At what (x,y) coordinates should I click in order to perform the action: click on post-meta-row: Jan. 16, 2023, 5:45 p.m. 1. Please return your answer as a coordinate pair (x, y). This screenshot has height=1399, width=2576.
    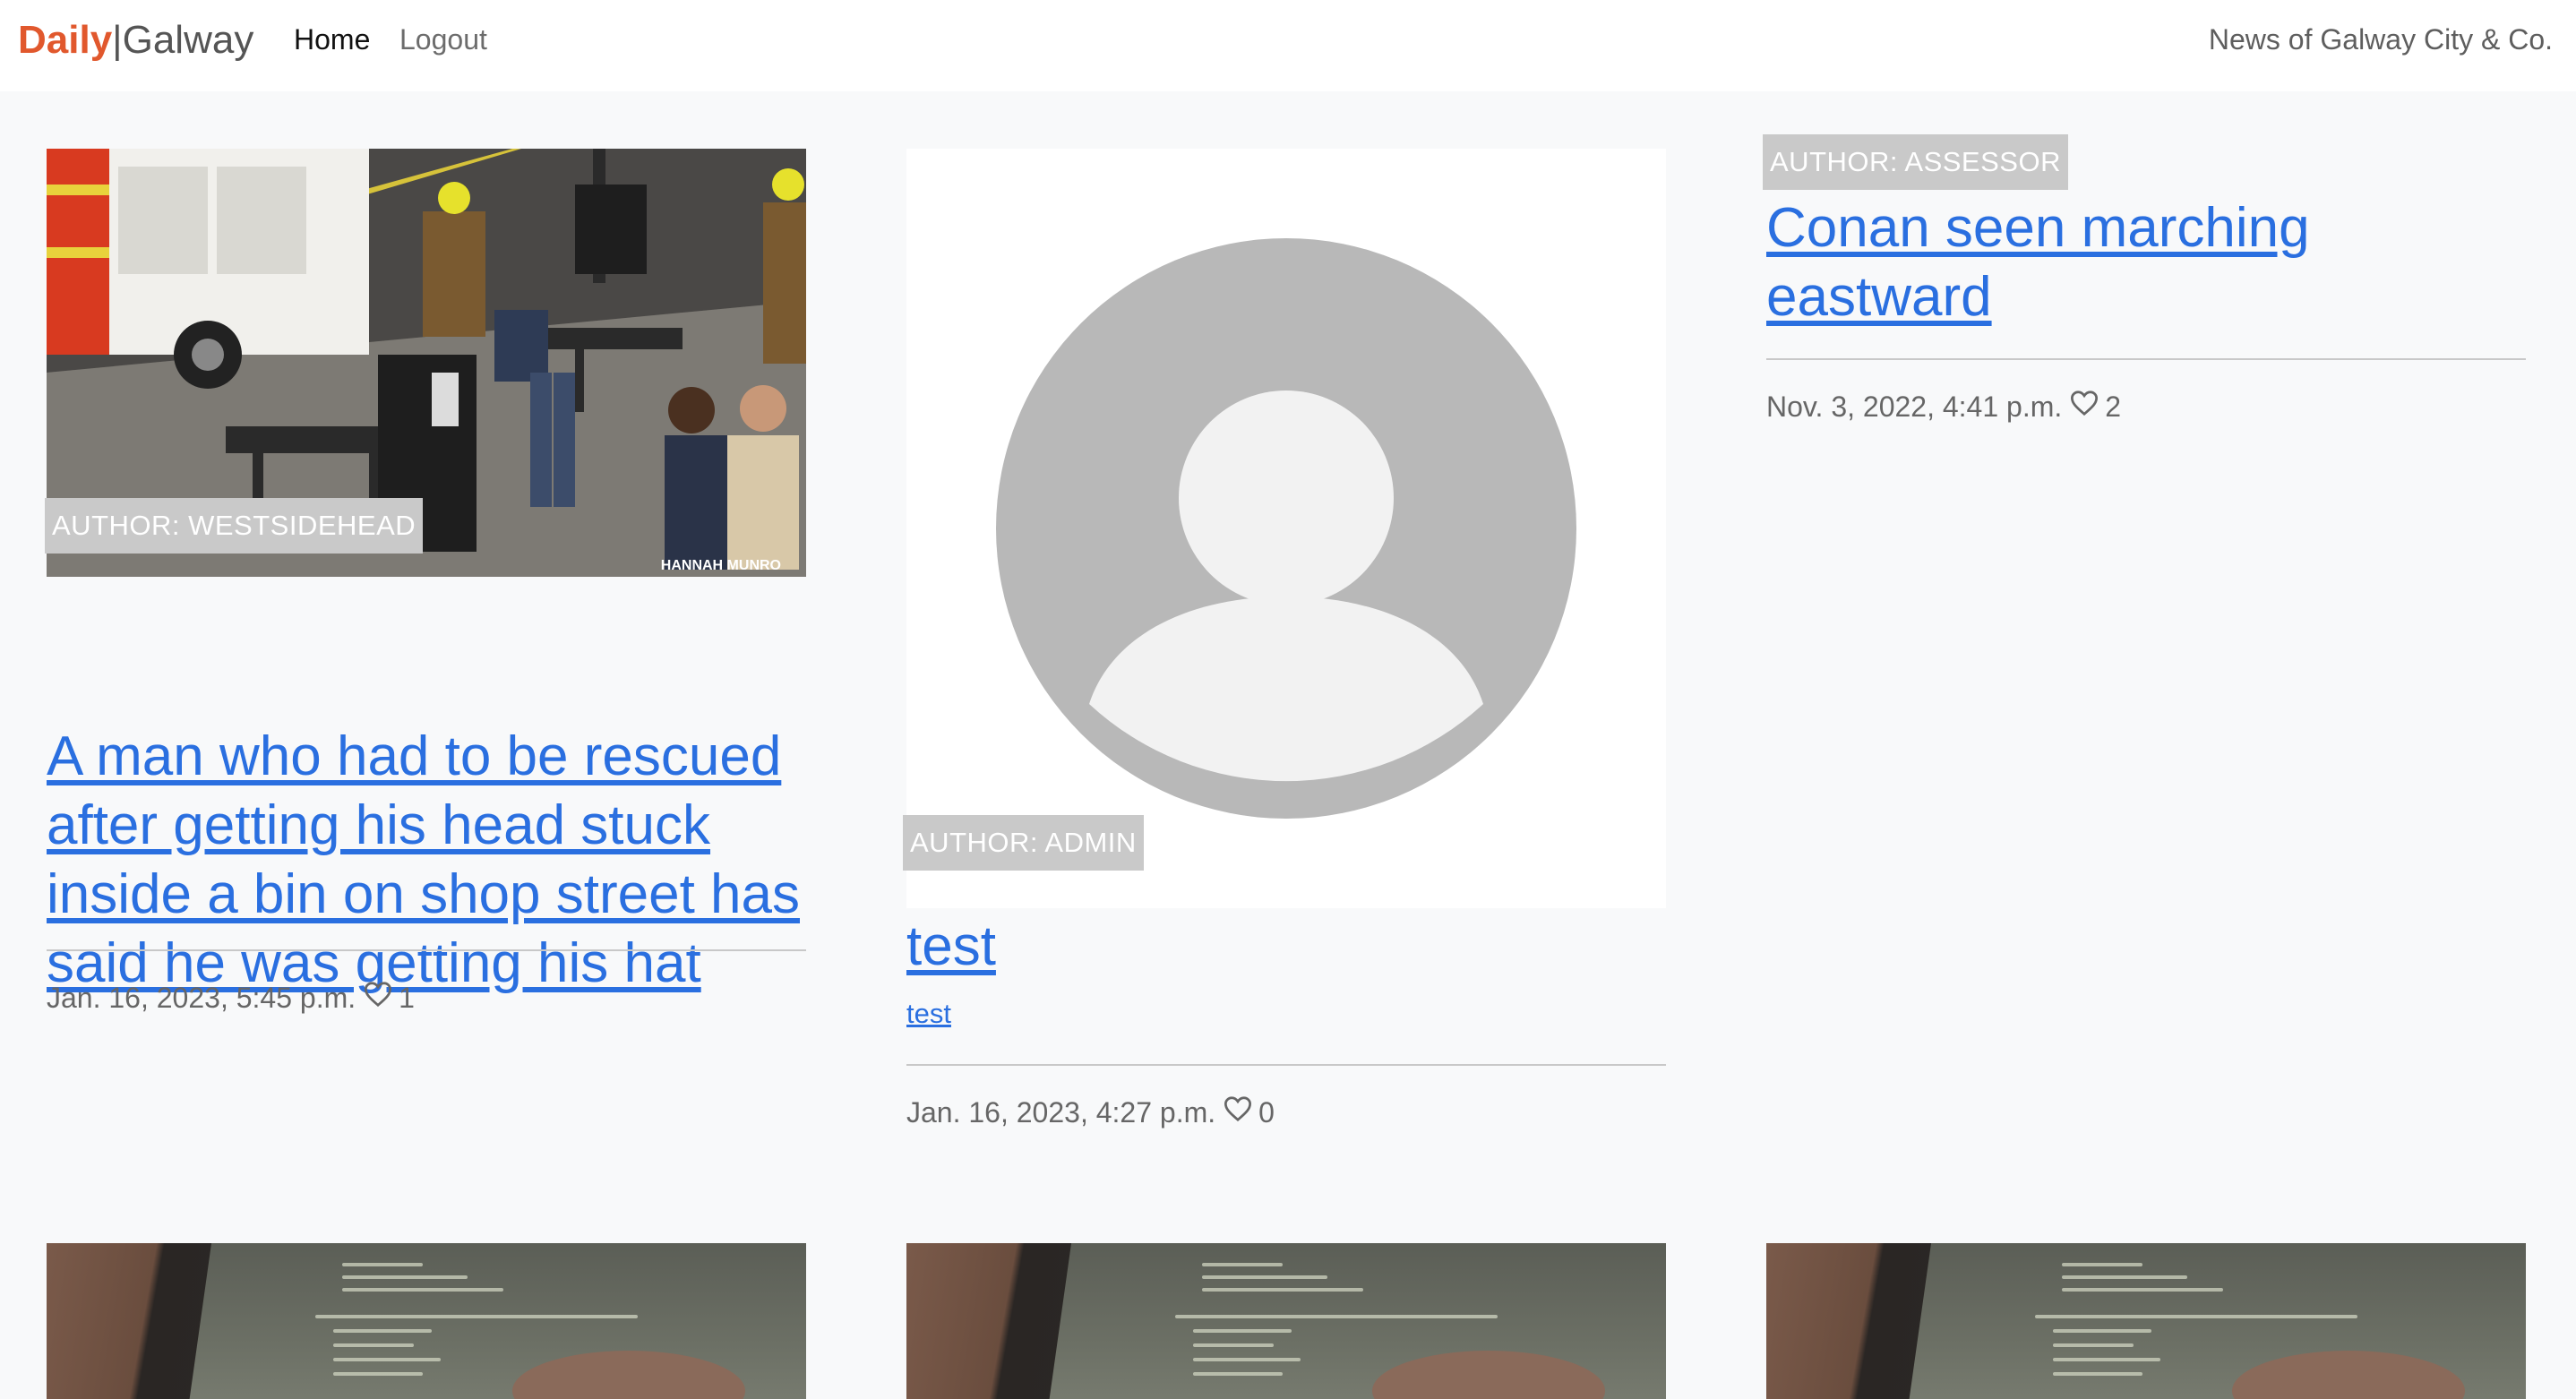
    Looking at the image, I should click on (231, 998).